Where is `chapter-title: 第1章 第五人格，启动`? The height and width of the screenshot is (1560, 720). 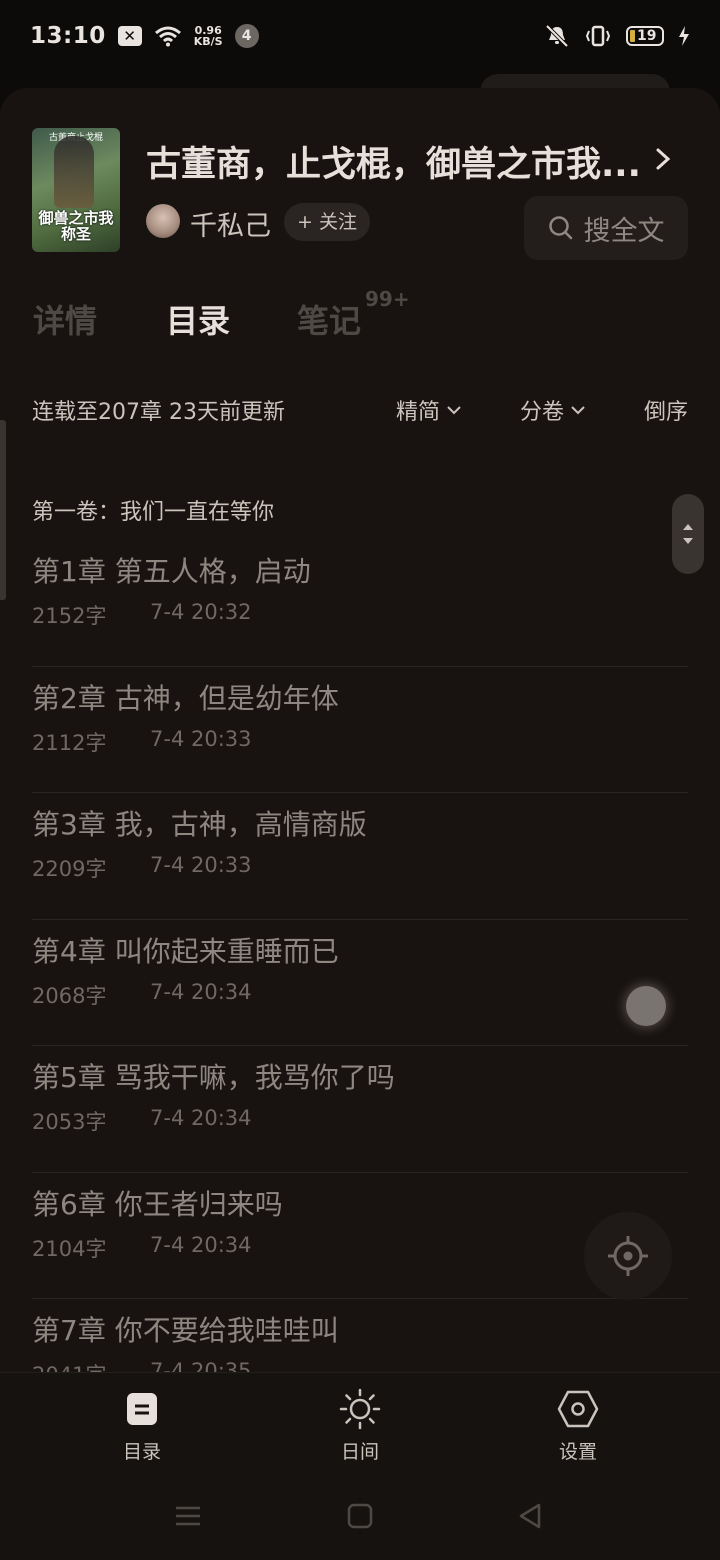
chapter-title: 第1章 第五人格，启动 is located at coordinates (171, 571).